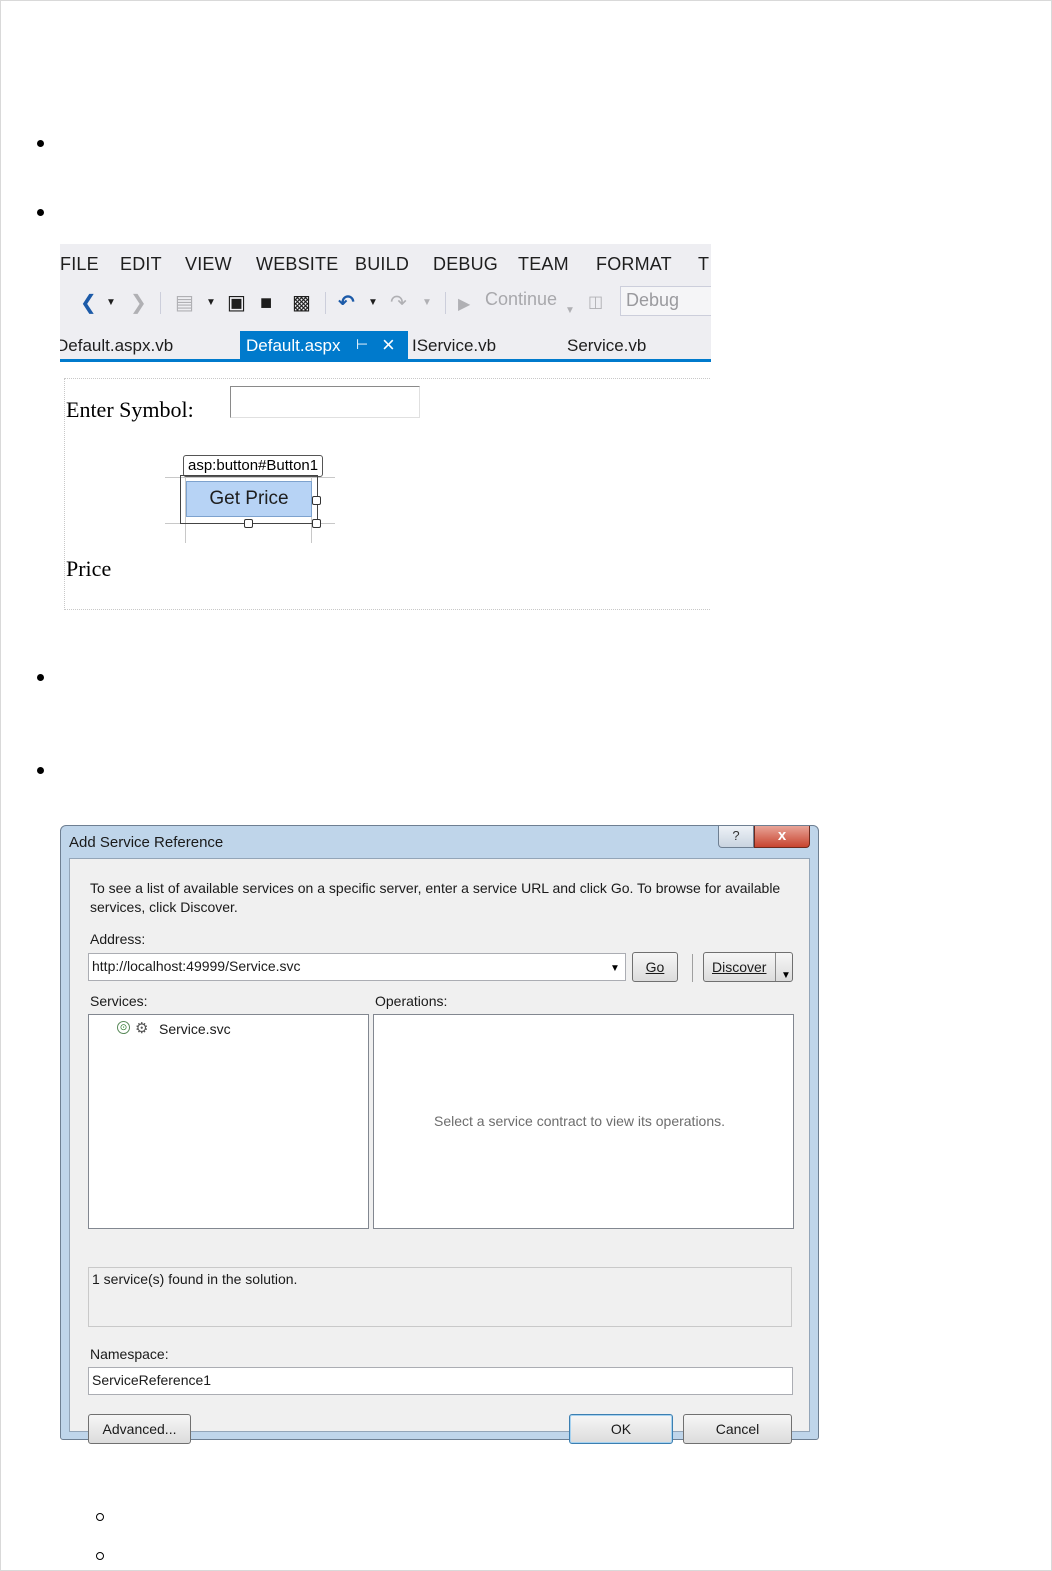  I want to click on expand-icon: ⊙, so click(123, 1027).